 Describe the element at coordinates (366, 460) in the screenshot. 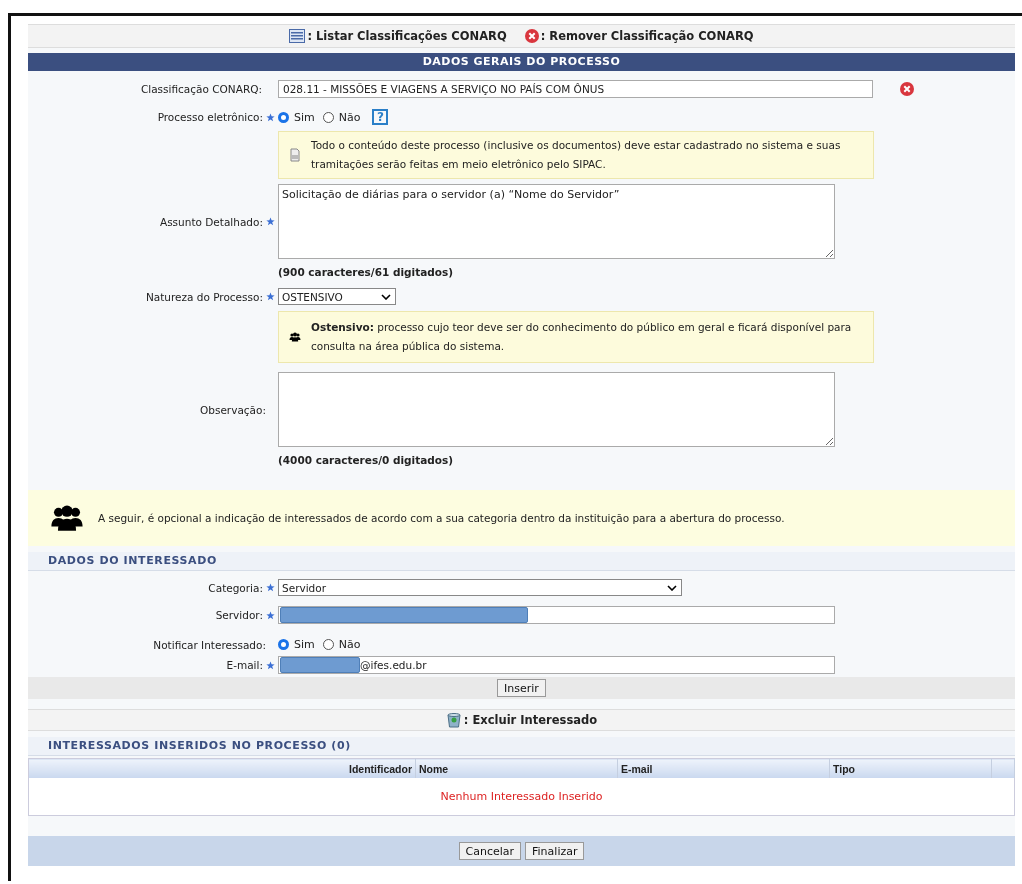

I see `character-counter: (4000 caracteres/0 digitados)` at that location.